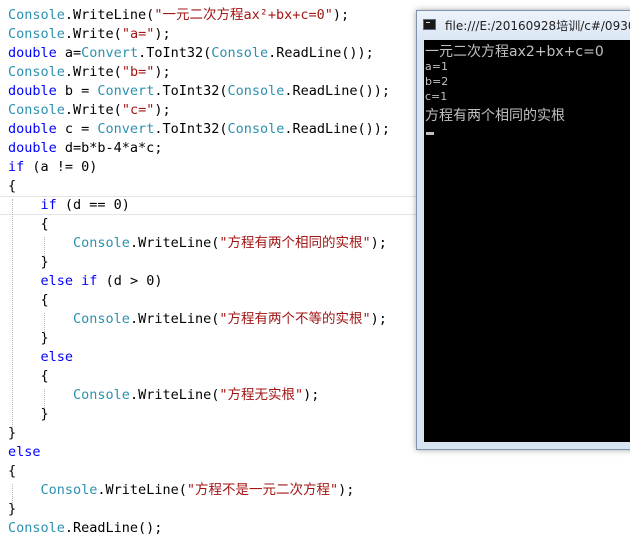  I want to click on code-token: "方程有两个不等的实根", so click(295, 319).